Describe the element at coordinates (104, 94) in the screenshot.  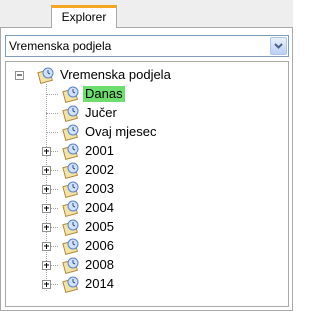
I see `tree-item-label: Danas` at that location.